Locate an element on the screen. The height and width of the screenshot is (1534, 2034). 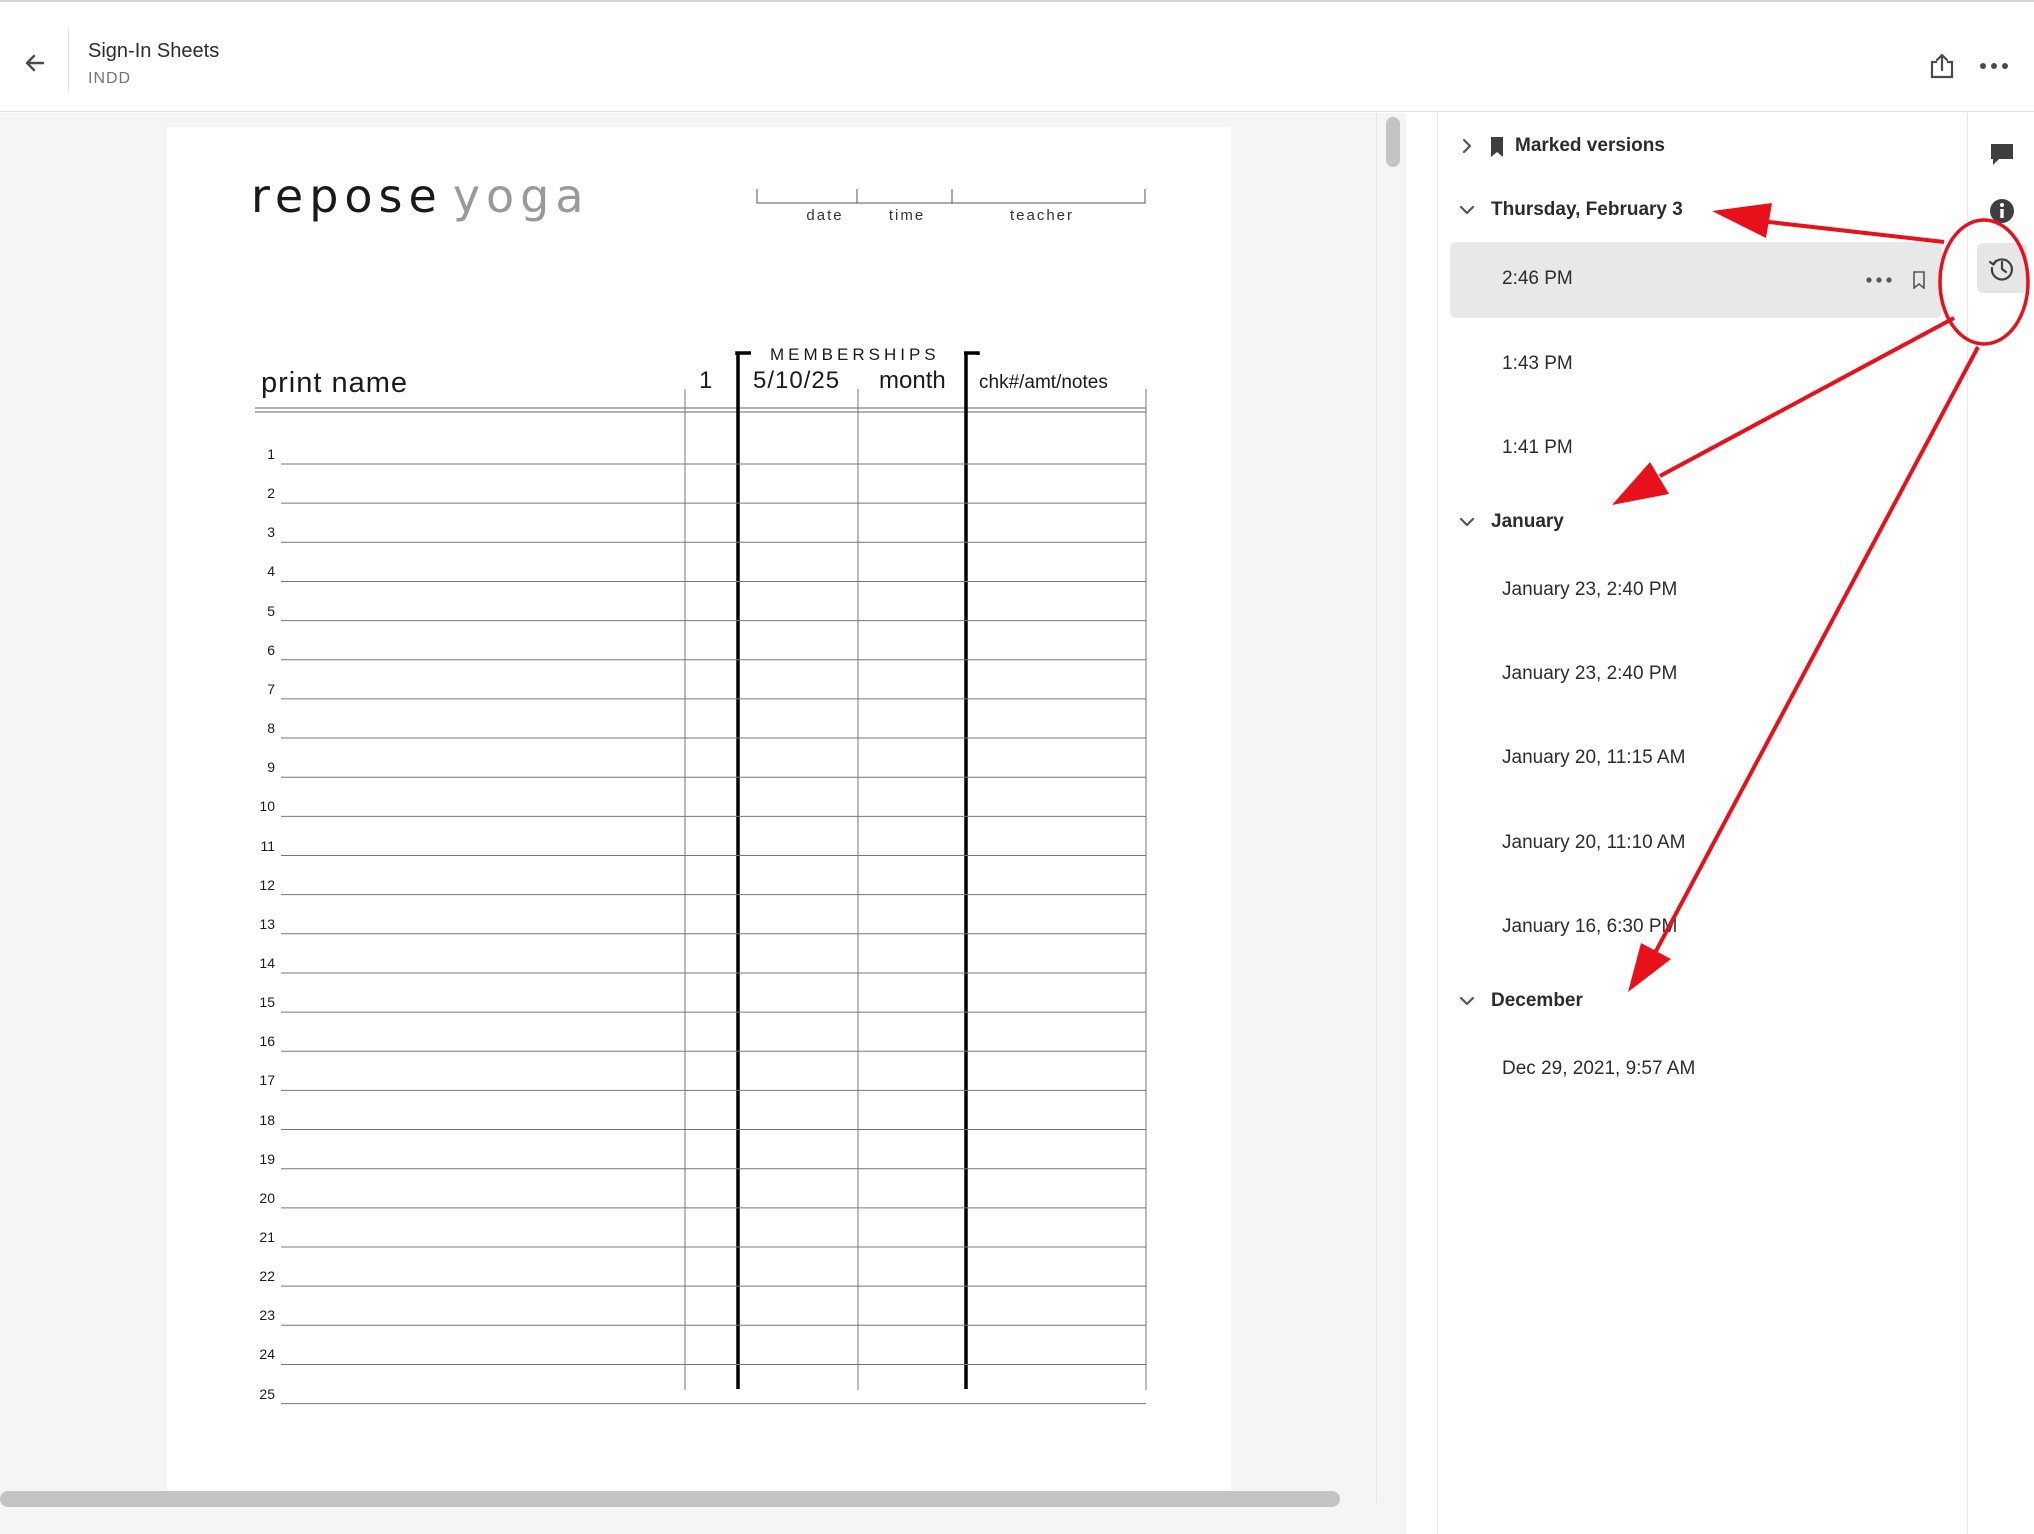
version-item-selected: 2:46 PM is located at coordinates (1696, 280).